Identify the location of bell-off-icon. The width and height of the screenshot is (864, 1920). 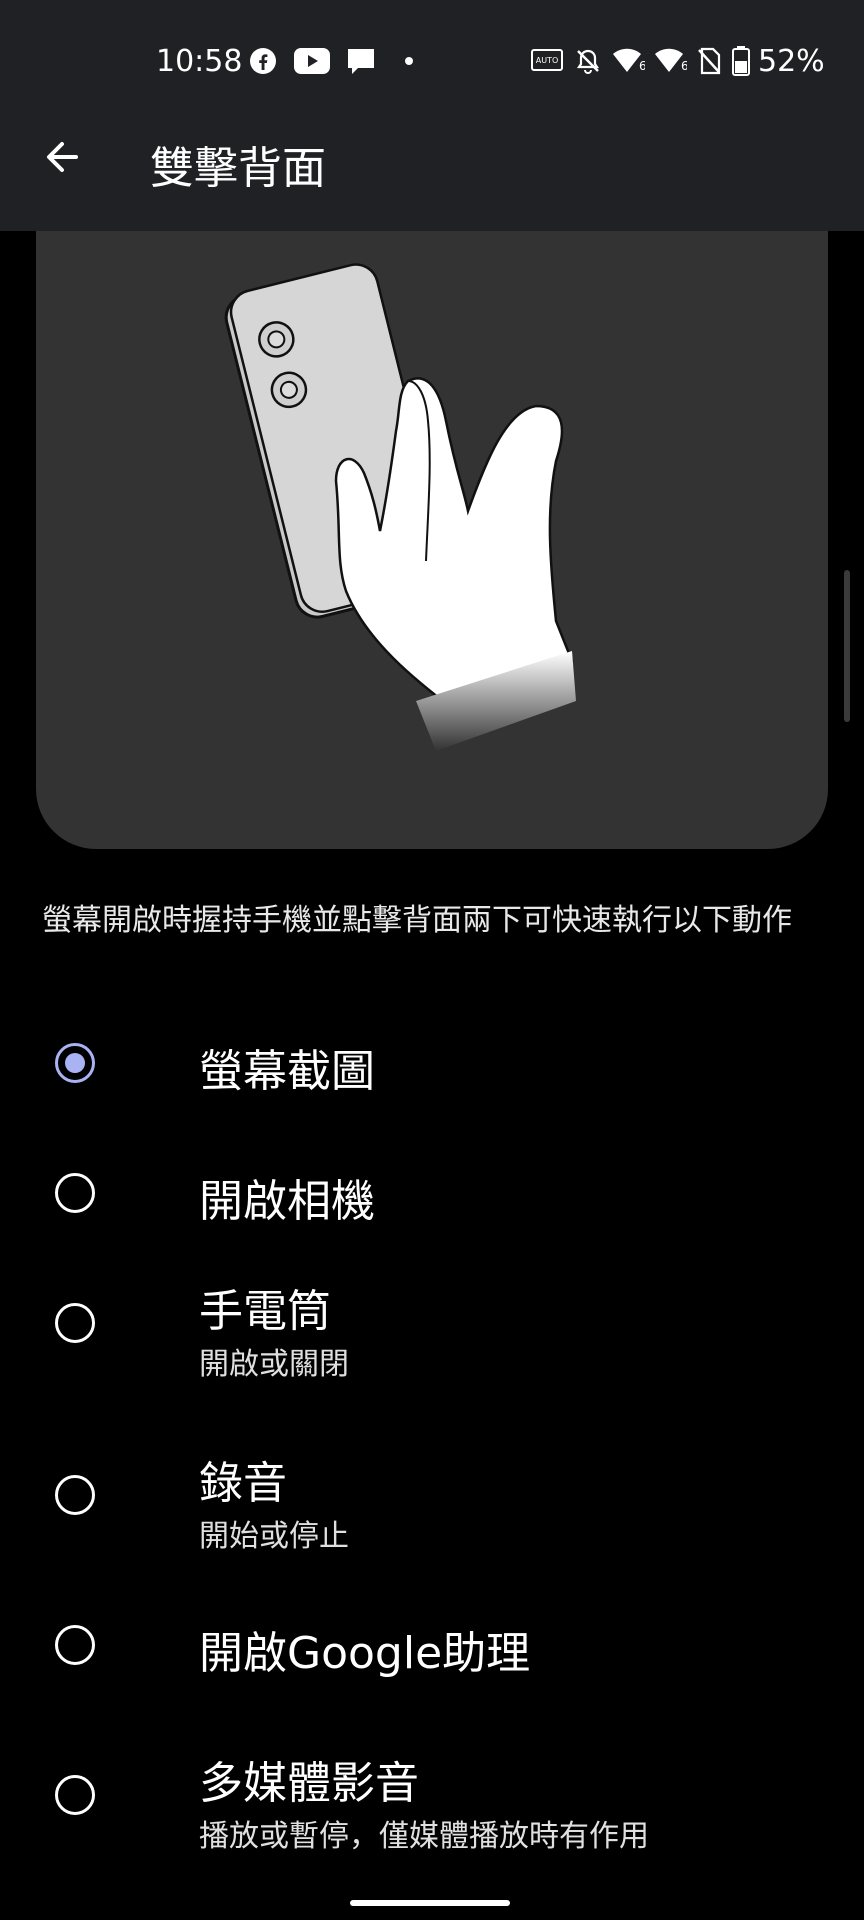
(588, 61).